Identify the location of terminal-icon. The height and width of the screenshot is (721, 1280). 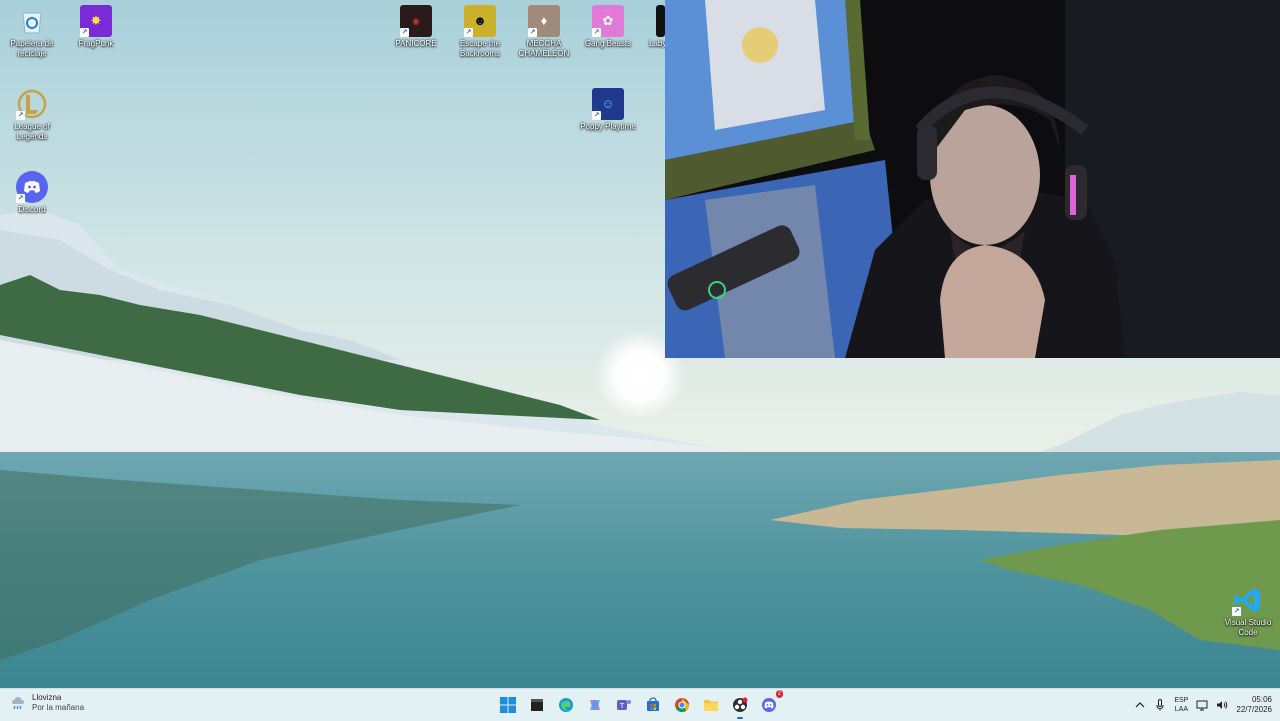
(537, 705).